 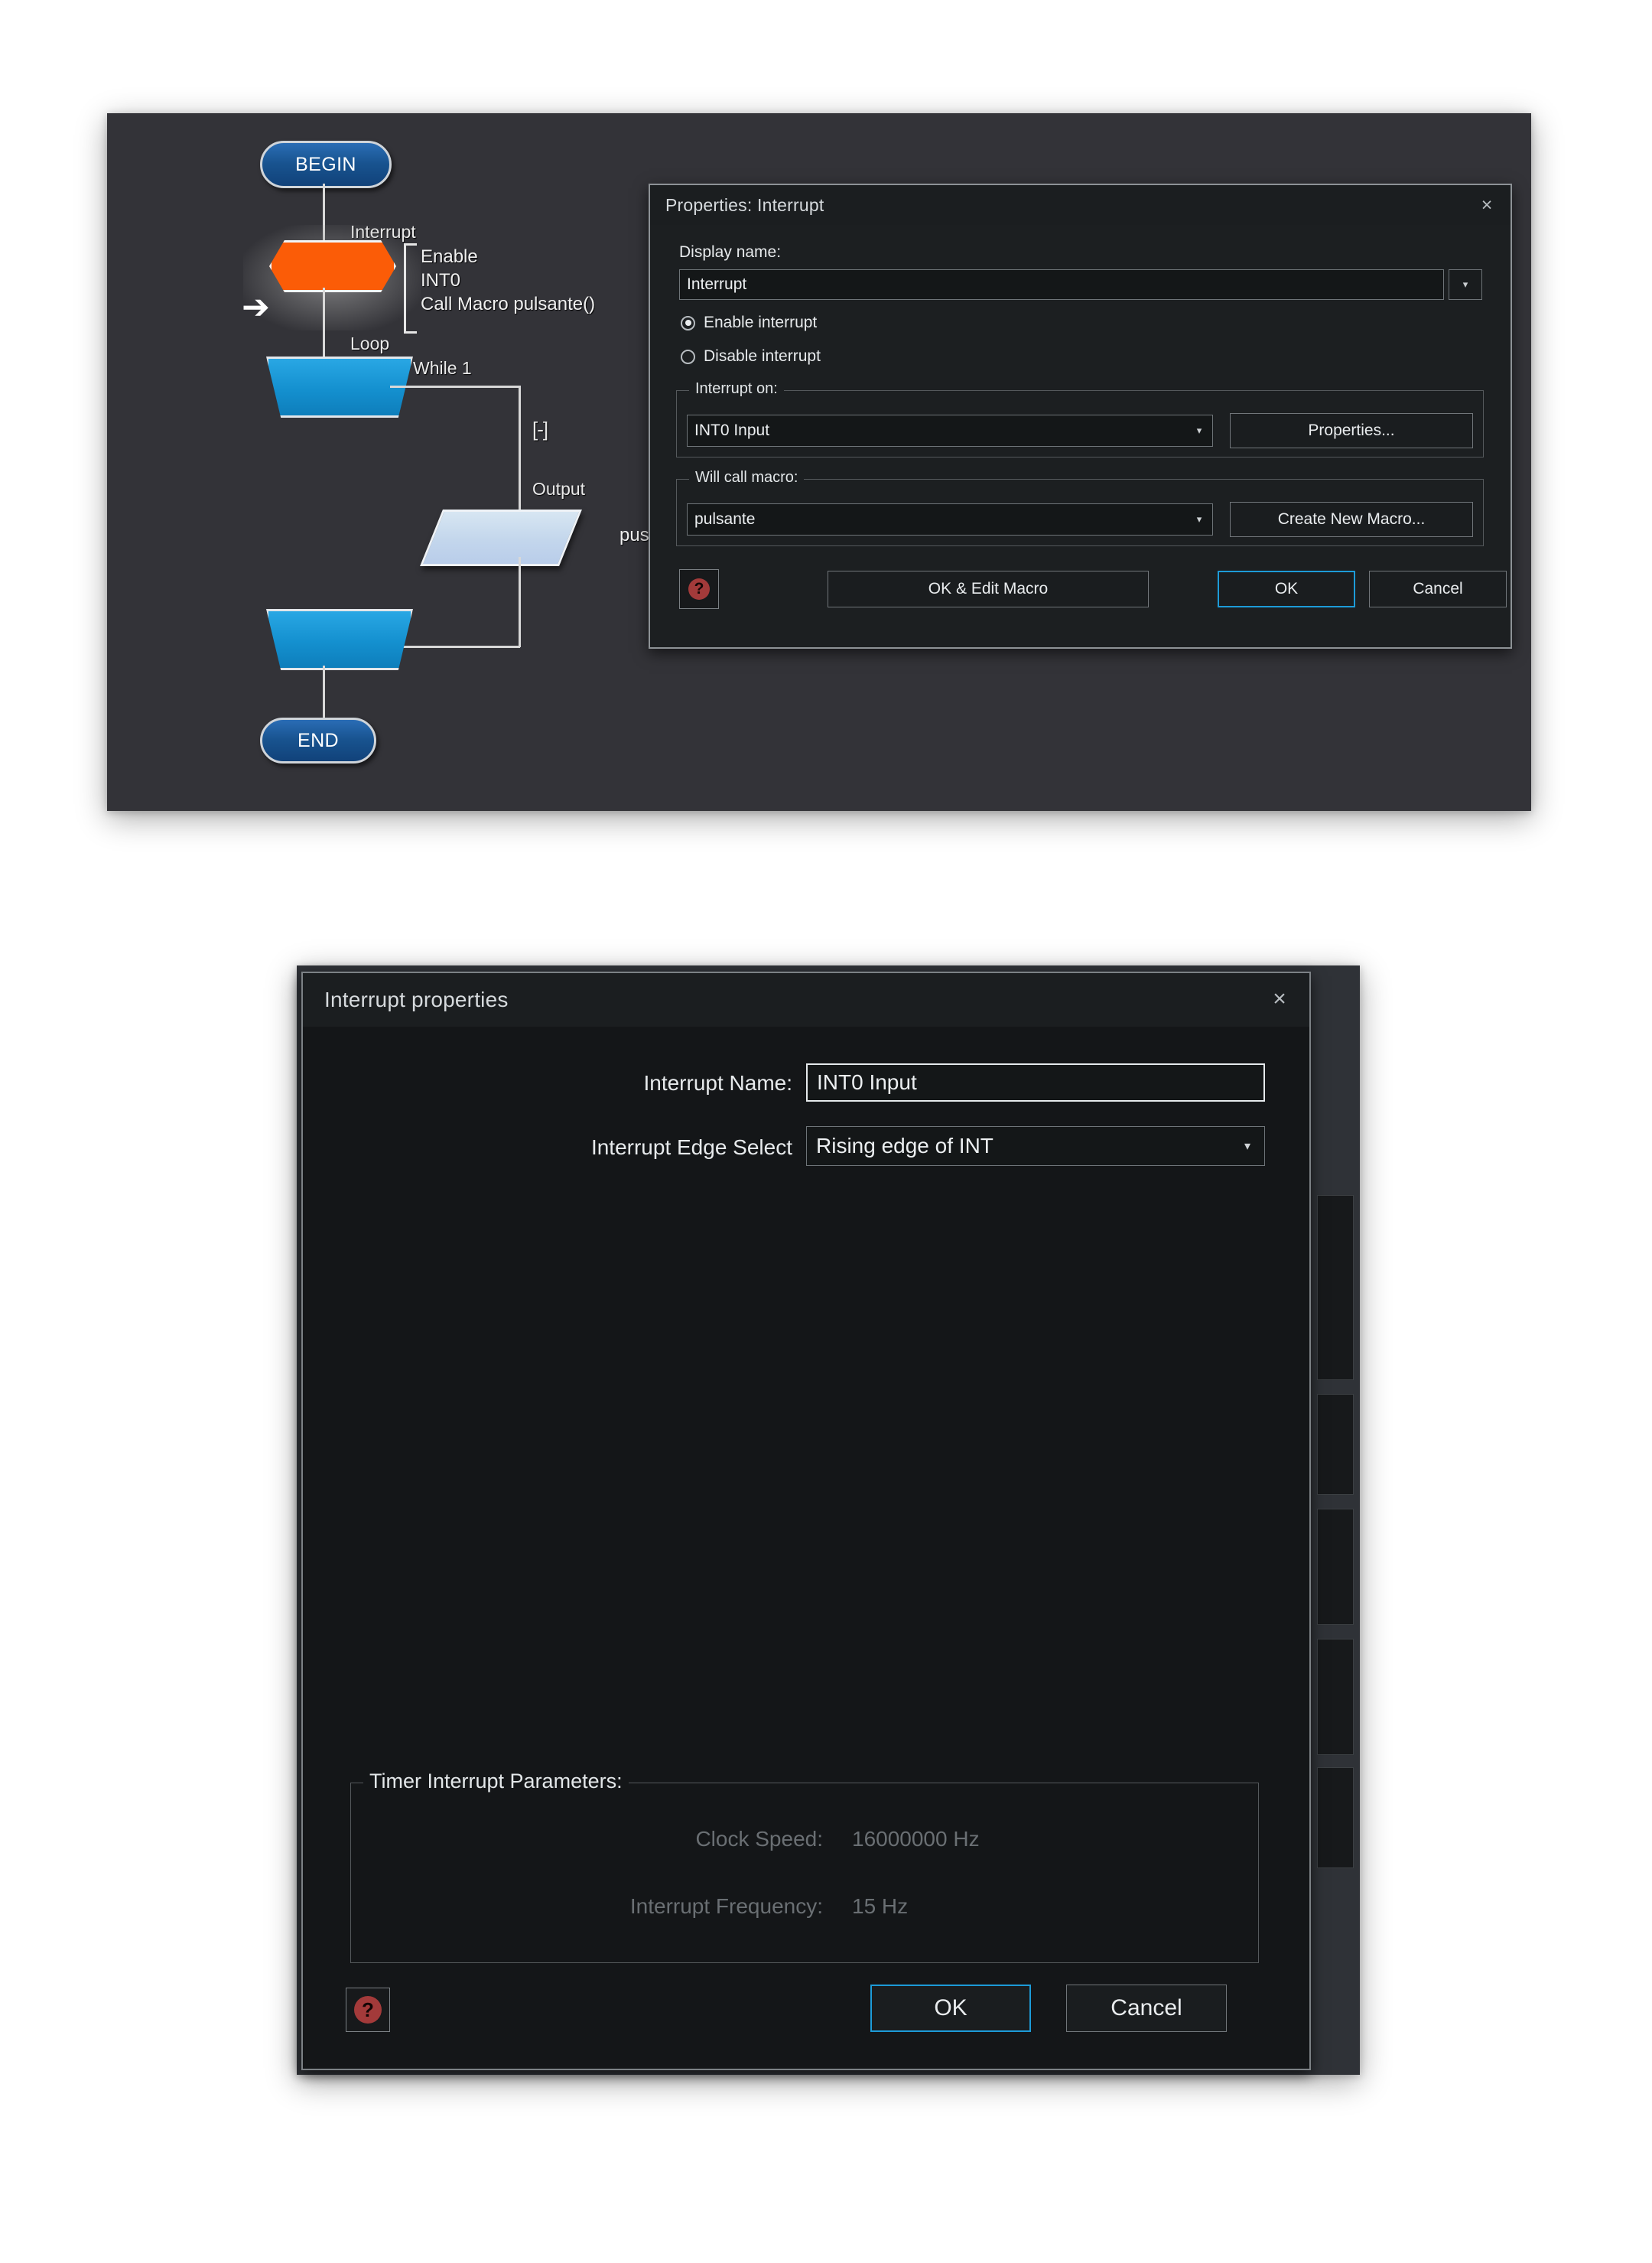 I want to click on interrupt-frequency-value: 15 Hz, so click(x=880, y=1906).